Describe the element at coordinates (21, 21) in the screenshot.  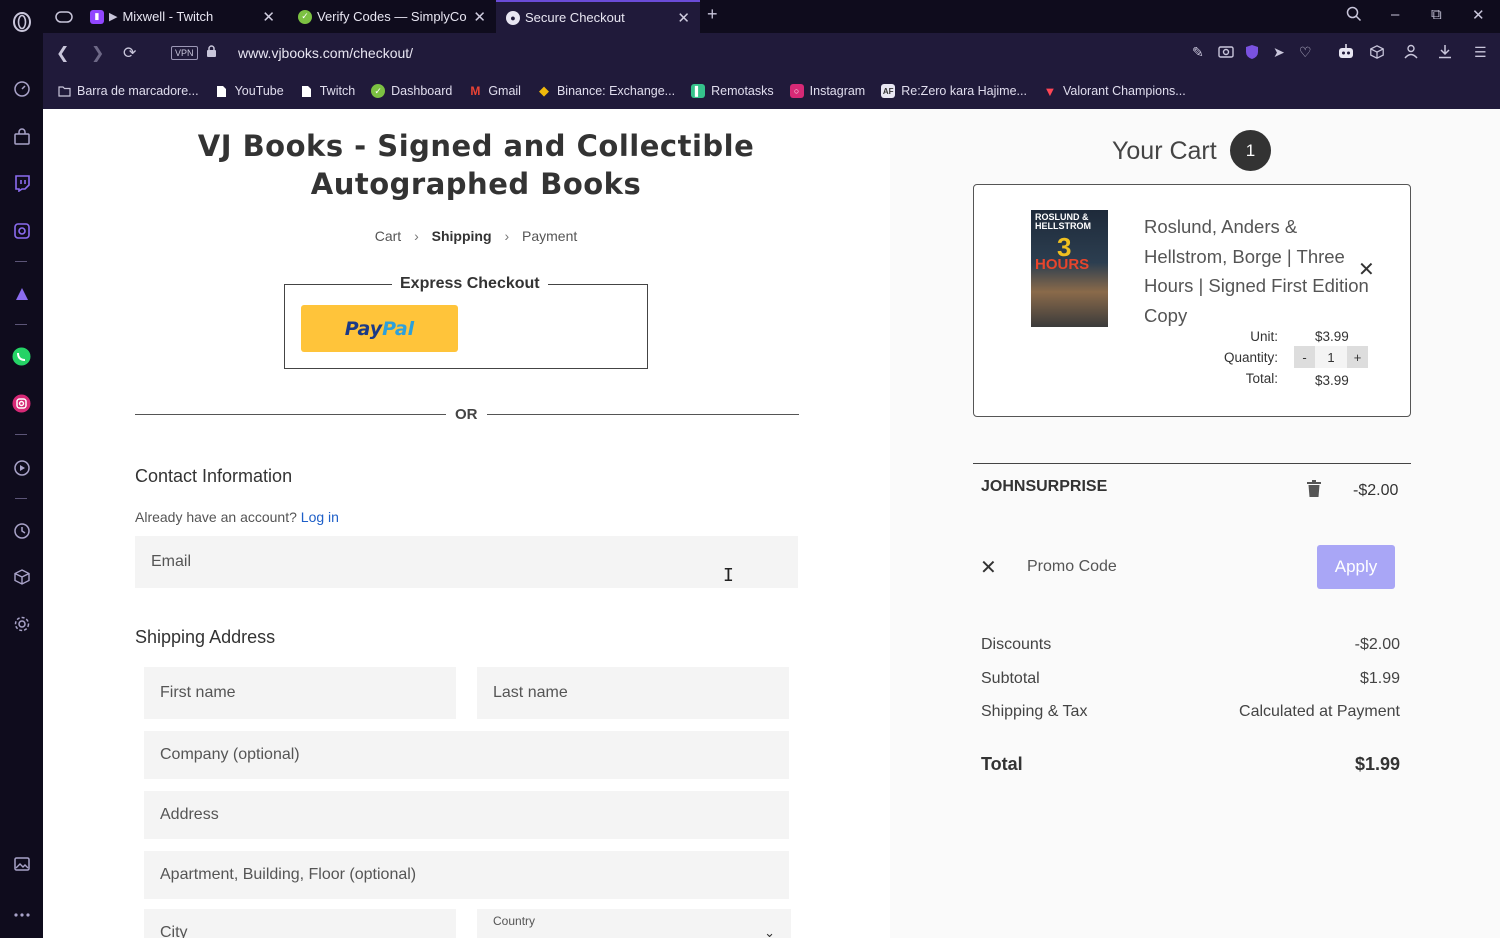
I see `opera-logo-icon` at that location.